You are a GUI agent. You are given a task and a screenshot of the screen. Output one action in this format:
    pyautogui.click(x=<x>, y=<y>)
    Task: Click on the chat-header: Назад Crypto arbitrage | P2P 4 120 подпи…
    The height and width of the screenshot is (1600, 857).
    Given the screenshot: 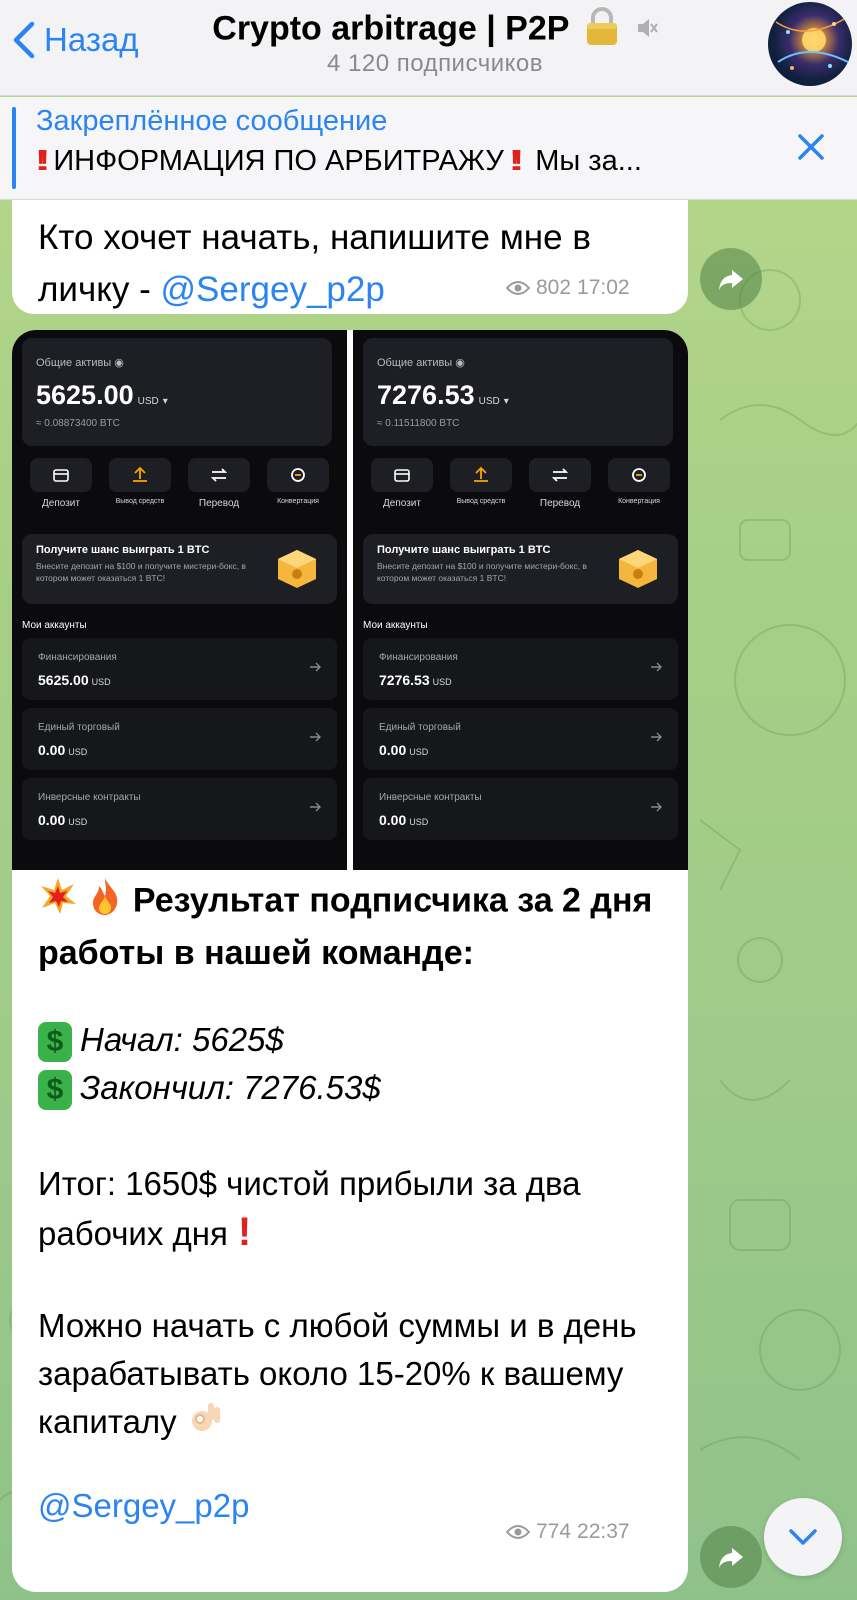 What is the action you would take?
    pyautogui.click(x=428, y=48)
    